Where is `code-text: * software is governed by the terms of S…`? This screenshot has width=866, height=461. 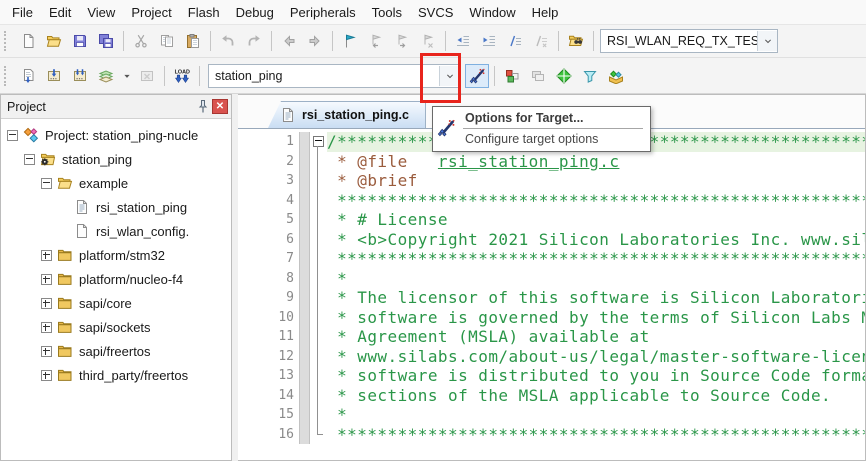 code-text: * software is governed by the terms of S… is located at coordinates (596, 318).